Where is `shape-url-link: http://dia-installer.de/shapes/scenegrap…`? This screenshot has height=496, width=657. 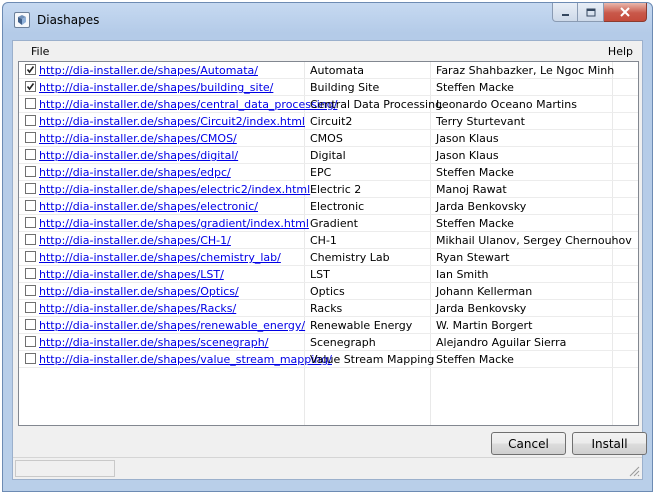
shape-url-link: http://dia-installer.de/shapes/scenegrap… is located at coordinates (153, 342).